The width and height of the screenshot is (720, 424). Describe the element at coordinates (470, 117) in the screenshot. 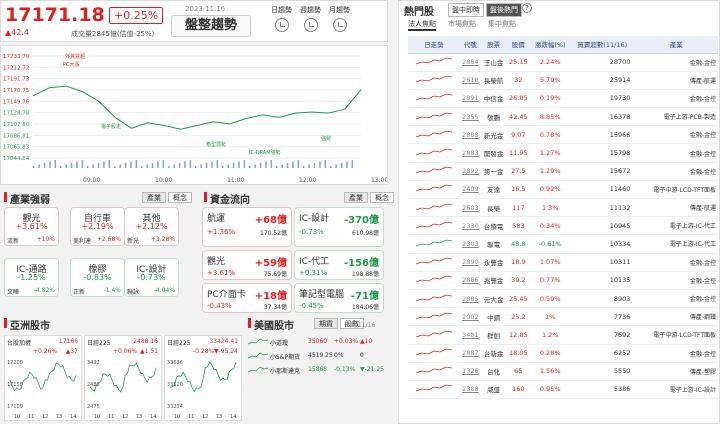

I see `stock-code: 2355` at that location.